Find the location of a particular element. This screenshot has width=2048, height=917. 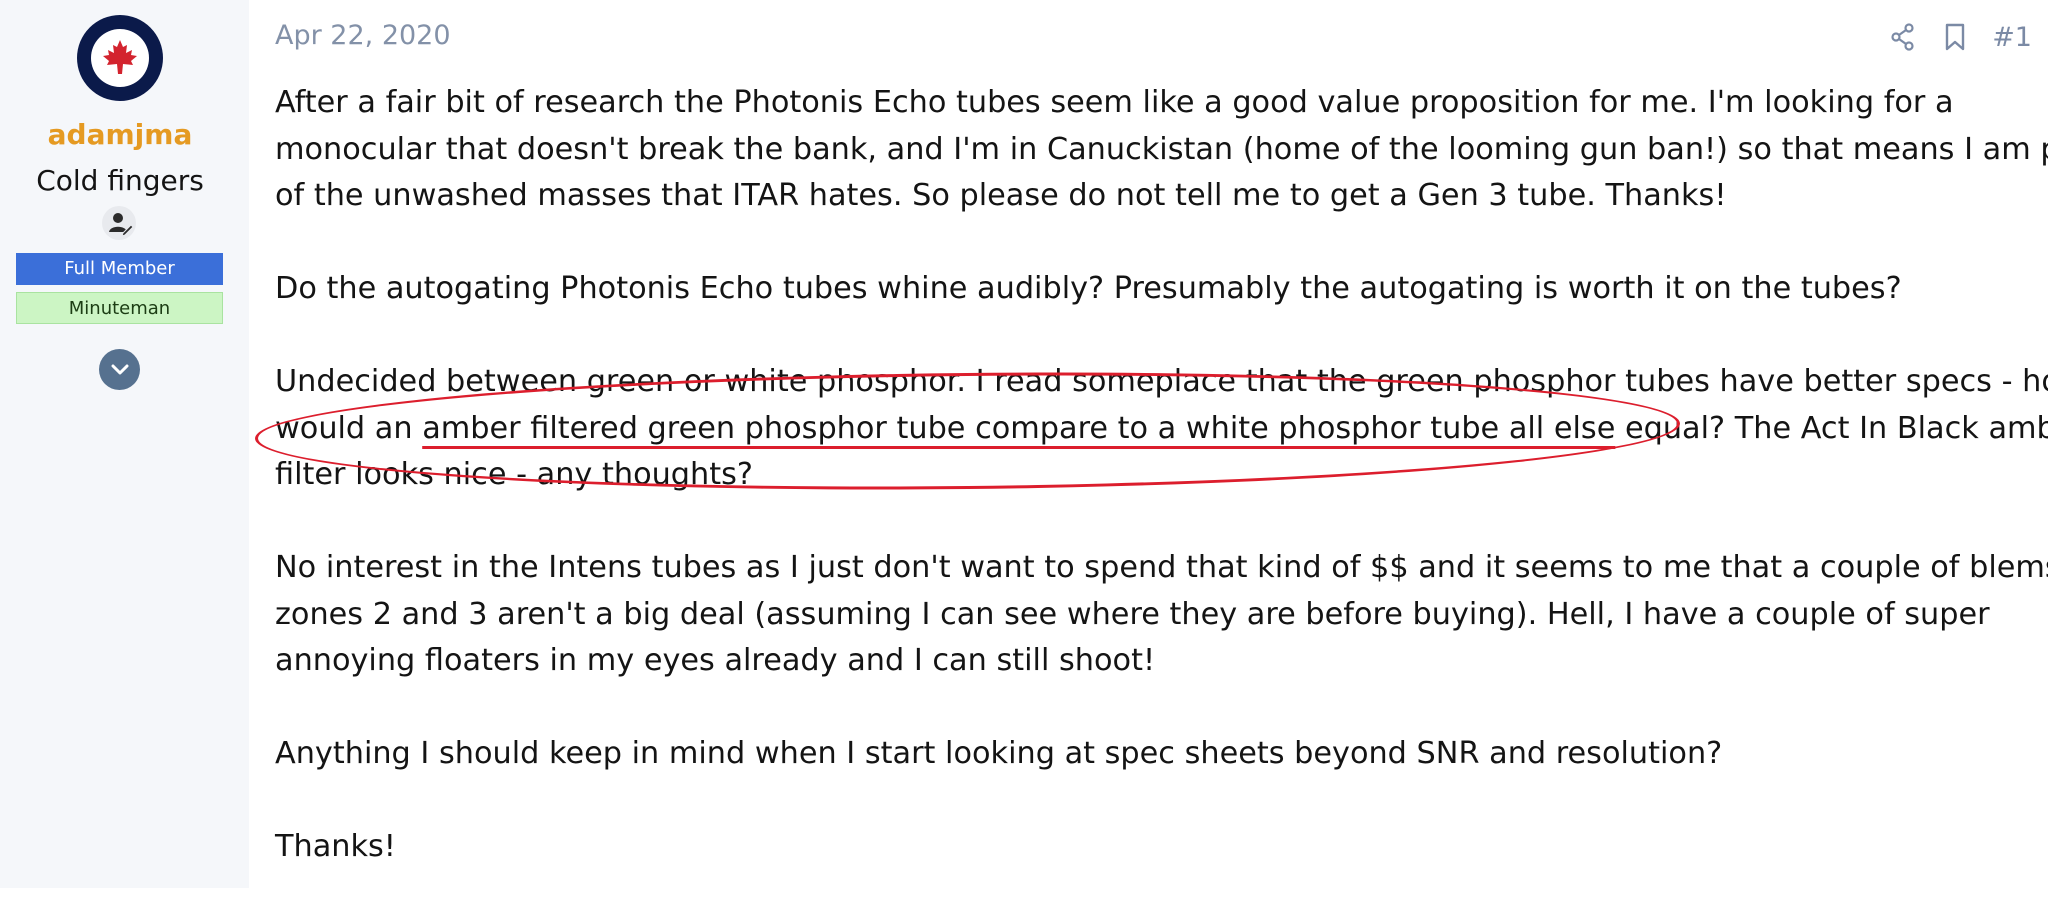

username: adamjma is located at coordinates (120, 134).